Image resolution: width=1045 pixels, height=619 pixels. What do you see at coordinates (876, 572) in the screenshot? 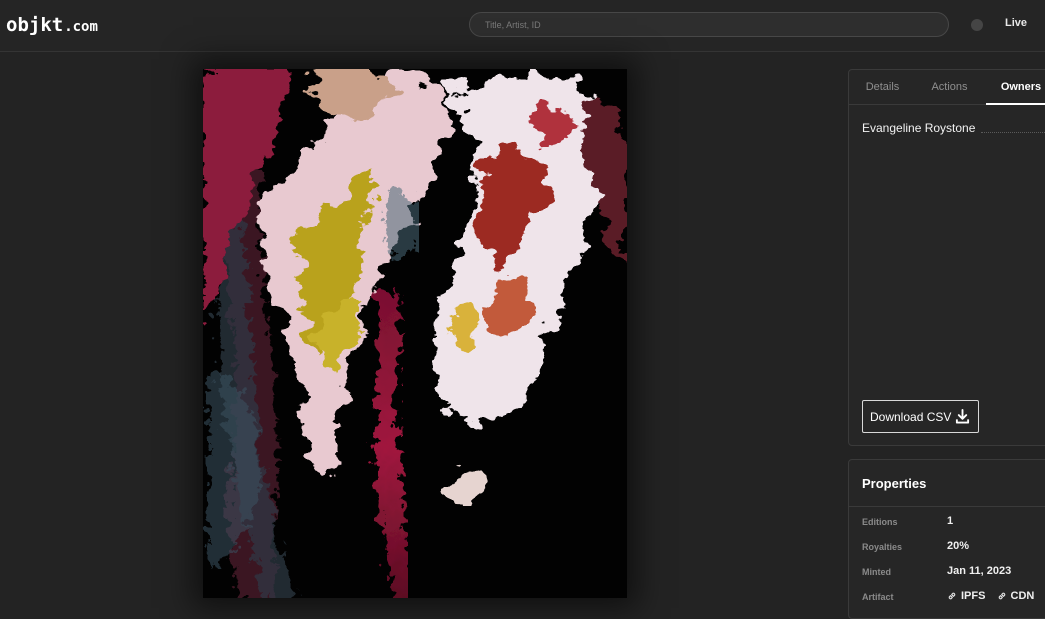
I see `minted-label: Minted` at bounding box center [876, 572].